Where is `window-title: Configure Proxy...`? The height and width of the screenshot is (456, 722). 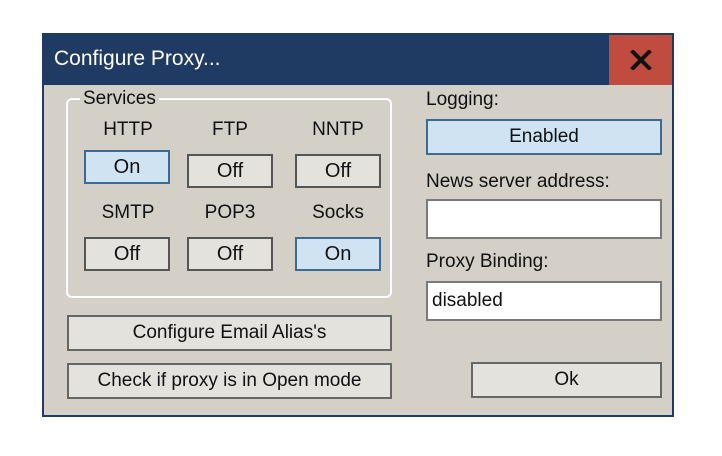 window-title: Configure Proxy... is located at coordinates (137, 58).